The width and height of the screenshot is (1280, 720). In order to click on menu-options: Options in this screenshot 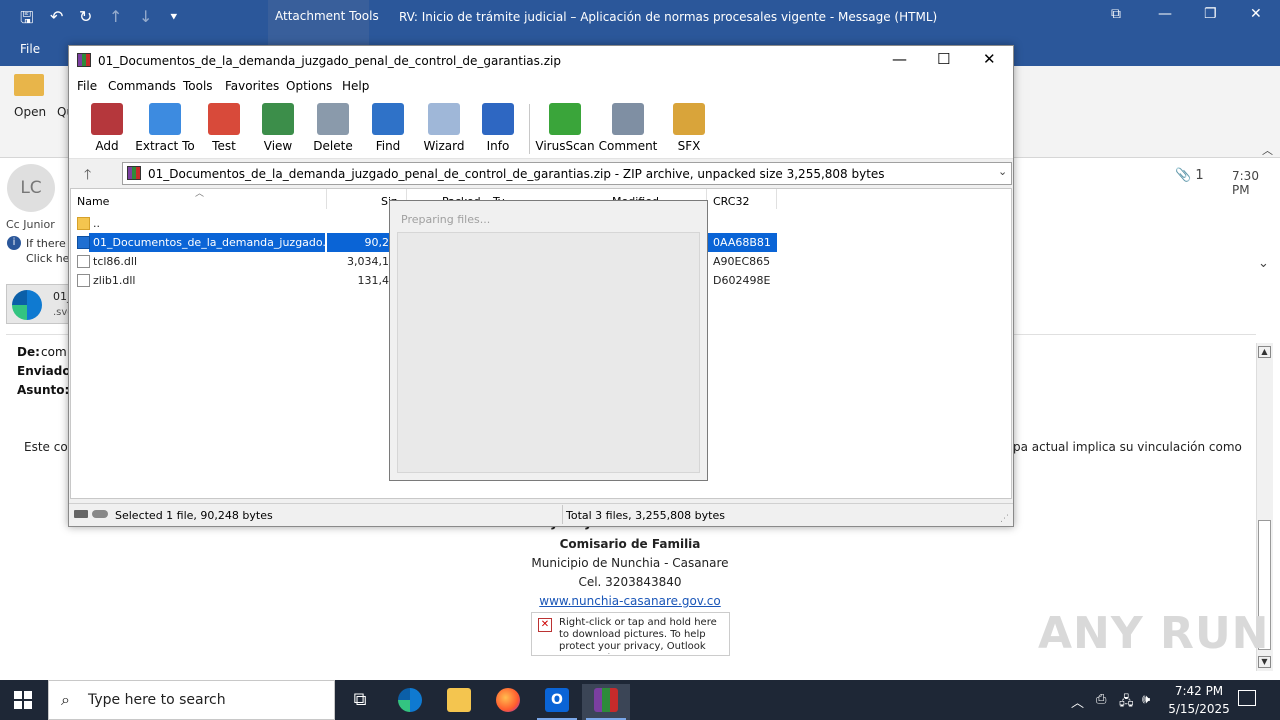, I will do `click(309, 86)`.